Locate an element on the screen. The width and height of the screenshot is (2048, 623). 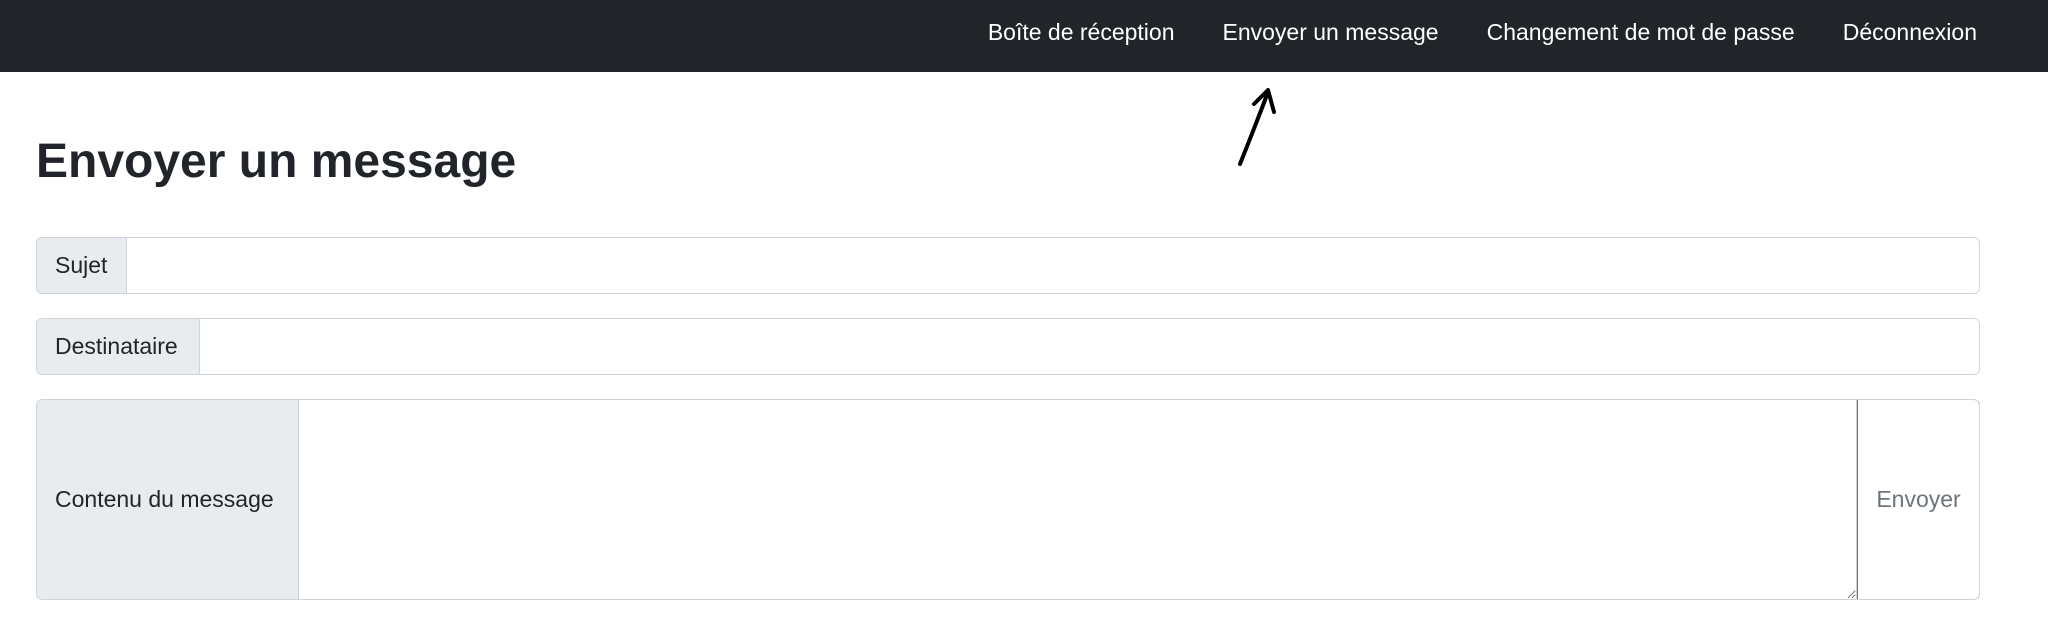
subject-input is located at coordinates (1053, 265).